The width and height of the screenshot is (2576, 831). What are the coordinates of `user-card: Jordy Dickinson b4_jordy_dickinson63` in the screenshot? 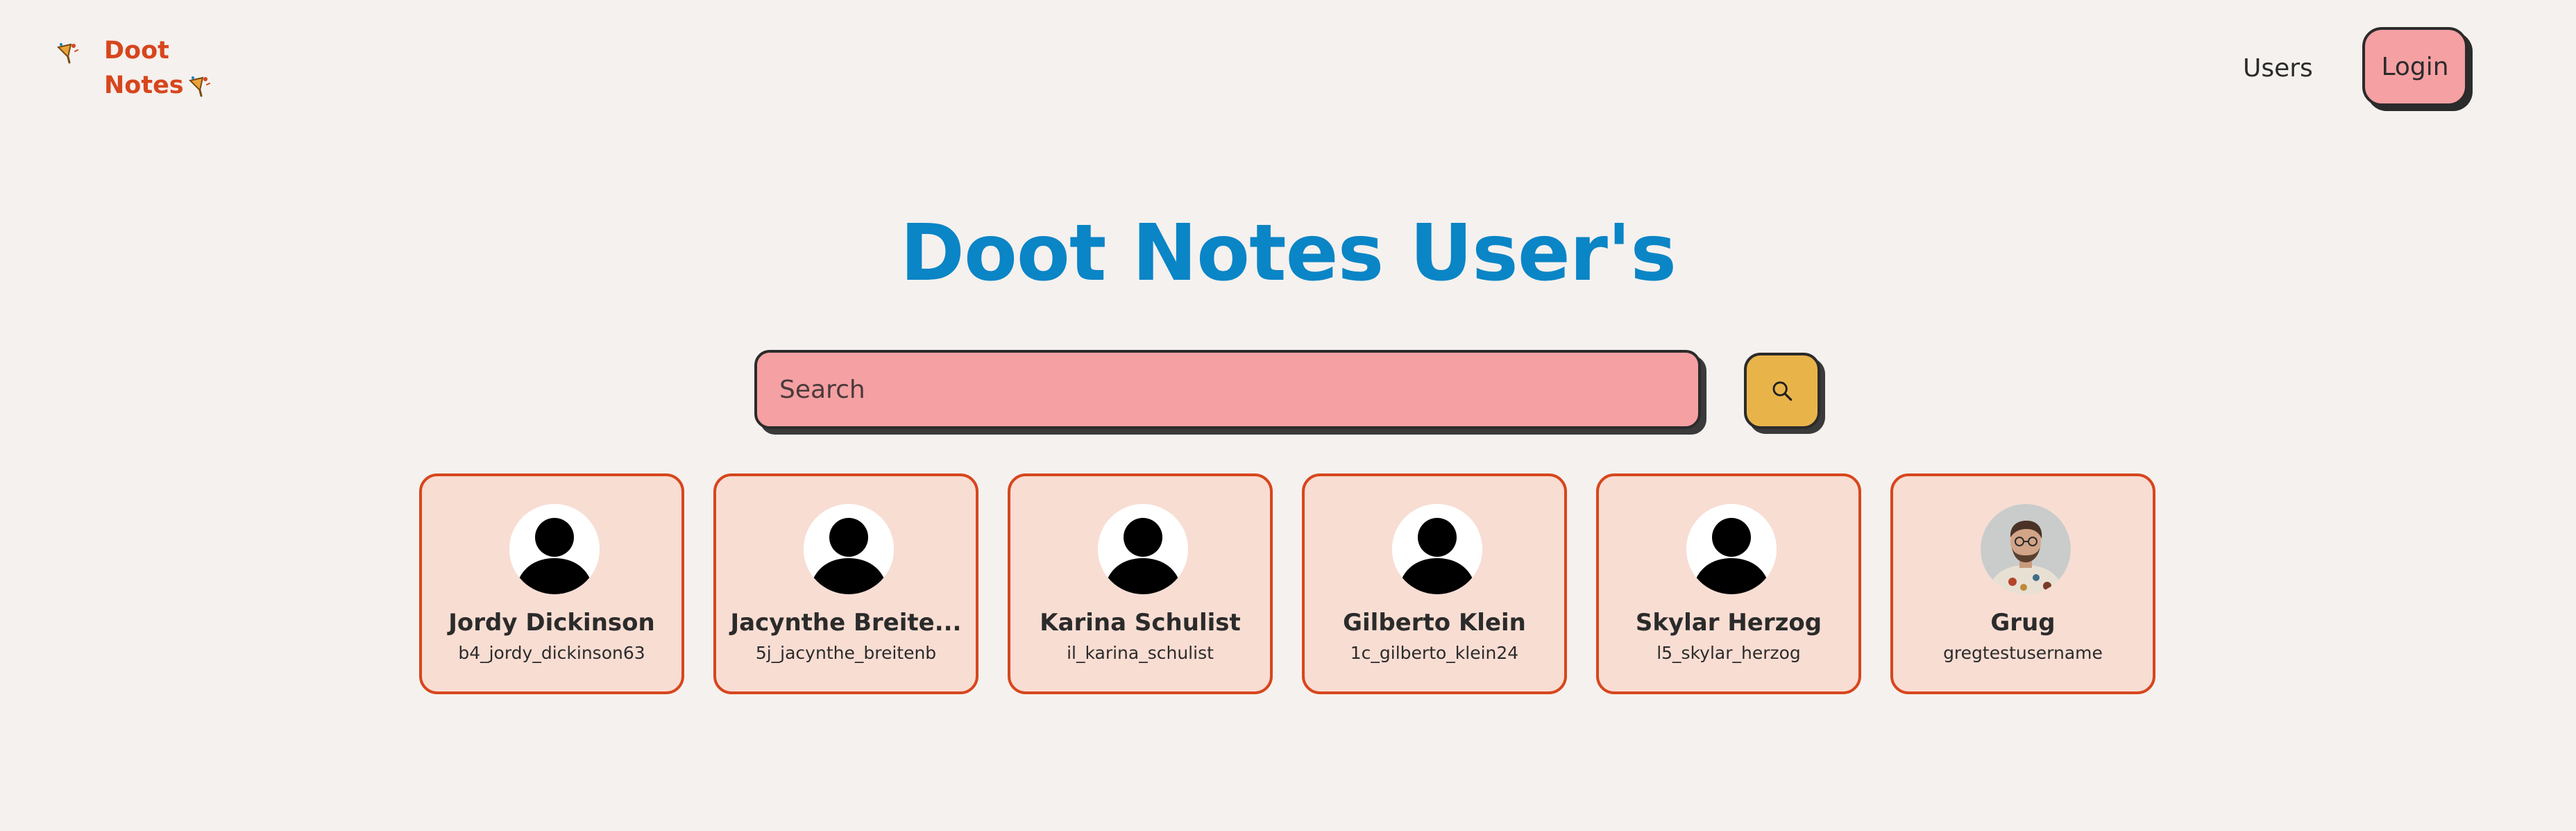 It's located at (551, 583).